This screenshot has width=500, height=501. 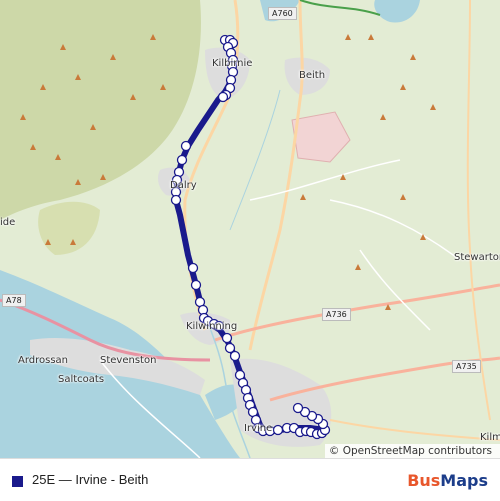 I want to click on map-attribution: © OpenStreetMap contributors, so click(x=412, y=451).